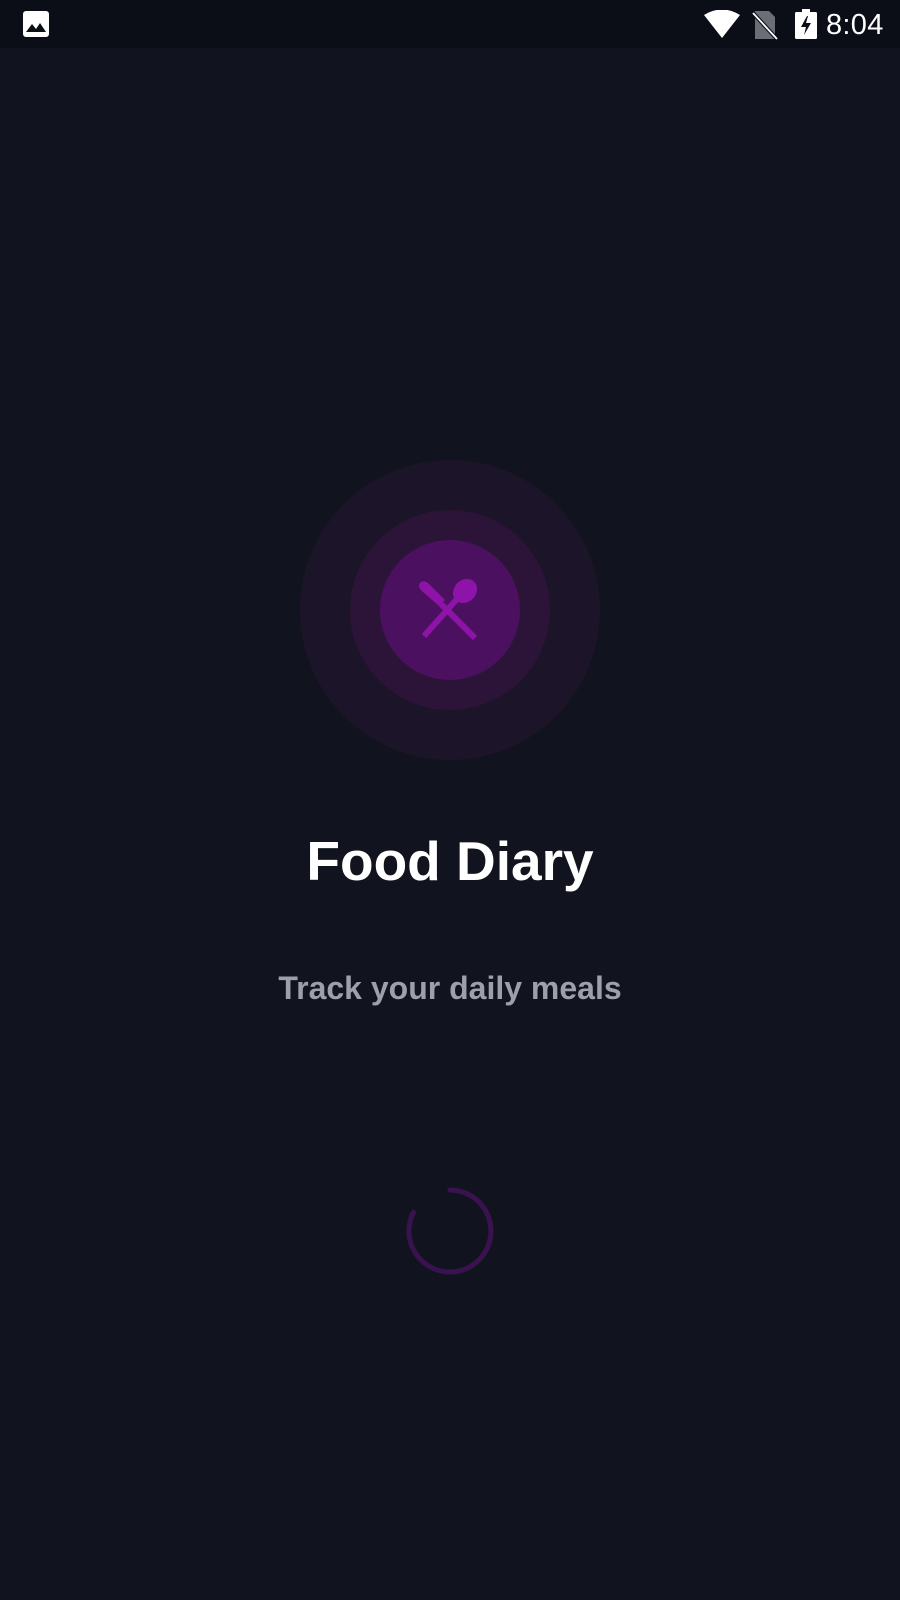  What do you see at coordinates (36, 24) in the screenshot?
I see `gallery-icon` at bounding box center [36, 24].